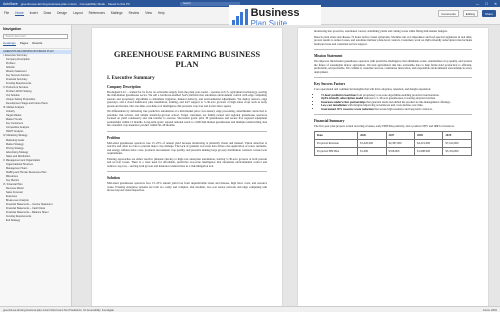 The image size is (500, 312). I want to click on table-cell: $1,000, so click(372, 151).